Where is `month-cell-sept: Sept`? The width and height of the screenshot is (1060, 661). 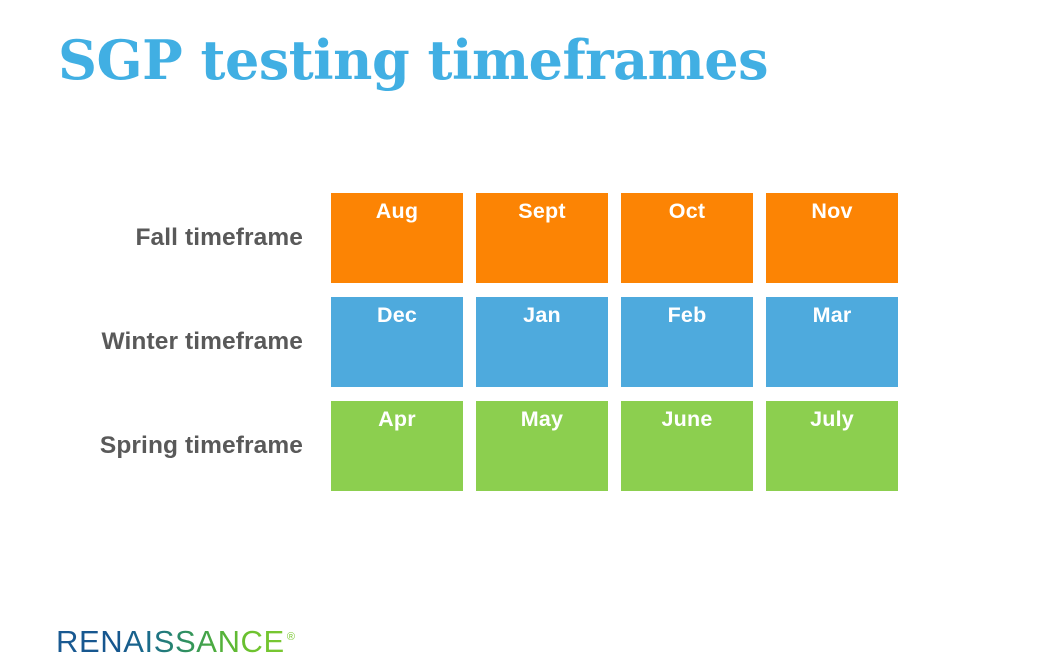
month-cell-sept: Sept is located at coordinates (542, 238).